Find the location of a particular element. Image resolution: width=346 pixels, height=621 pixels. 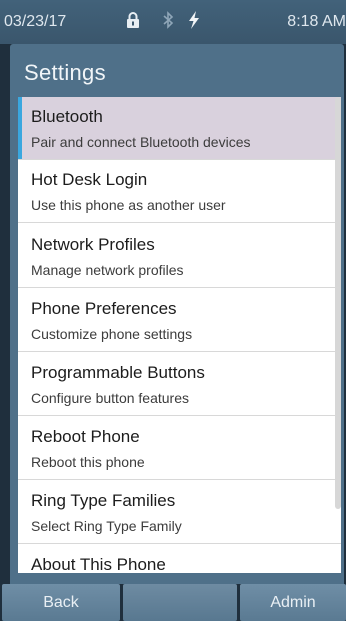

menu-item-subtitle: Reboot this phone is located at coordinates (88, 462).